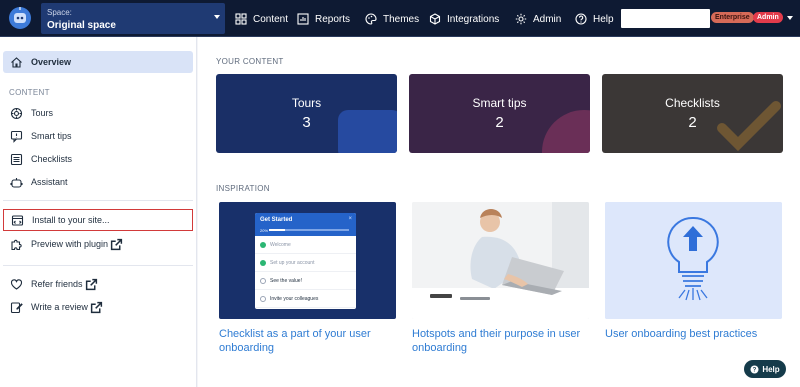  I want to click on sidebar-item-label: Refer friends, so click(64, 284).